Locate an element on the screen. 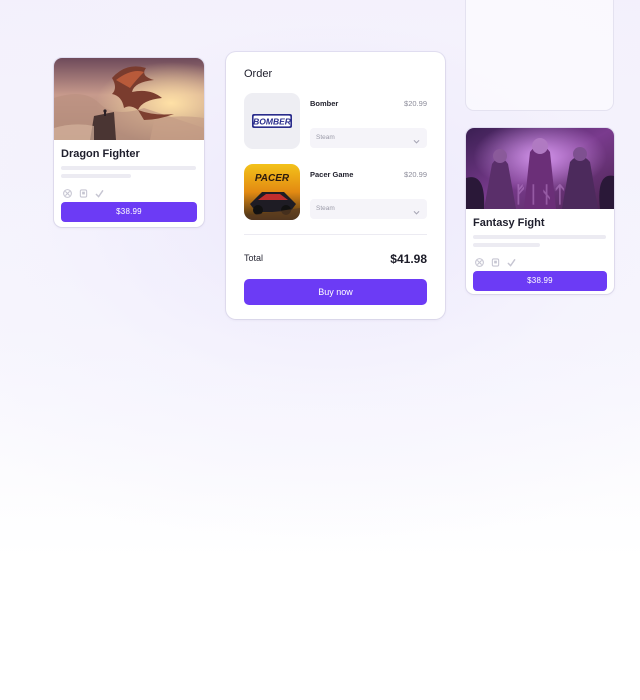 Image resolution: width=640 pixels, height=700 pixels. divider is located at coordinates (335, 234).